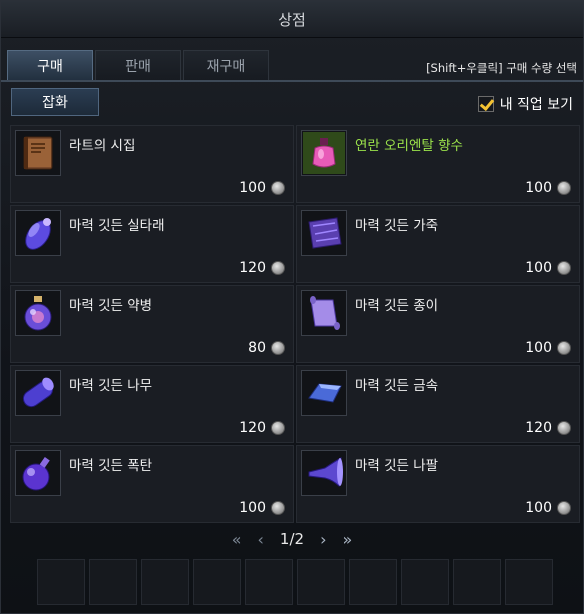 The image size is (584, 614). Describe the element at coordinates (261, 539) in the screenshot. I see `prev-page-icon: ‹` at that location.